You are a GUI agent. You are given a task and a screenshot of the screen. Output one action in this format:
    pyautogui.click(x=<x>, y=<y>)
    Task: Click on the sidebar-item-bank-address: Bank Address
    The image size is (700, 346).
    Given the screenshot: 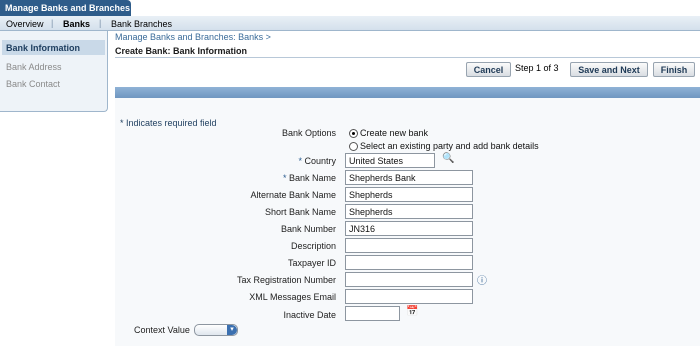 What is the action you would take?
    pyautogui.click(x=34, y=67)
    